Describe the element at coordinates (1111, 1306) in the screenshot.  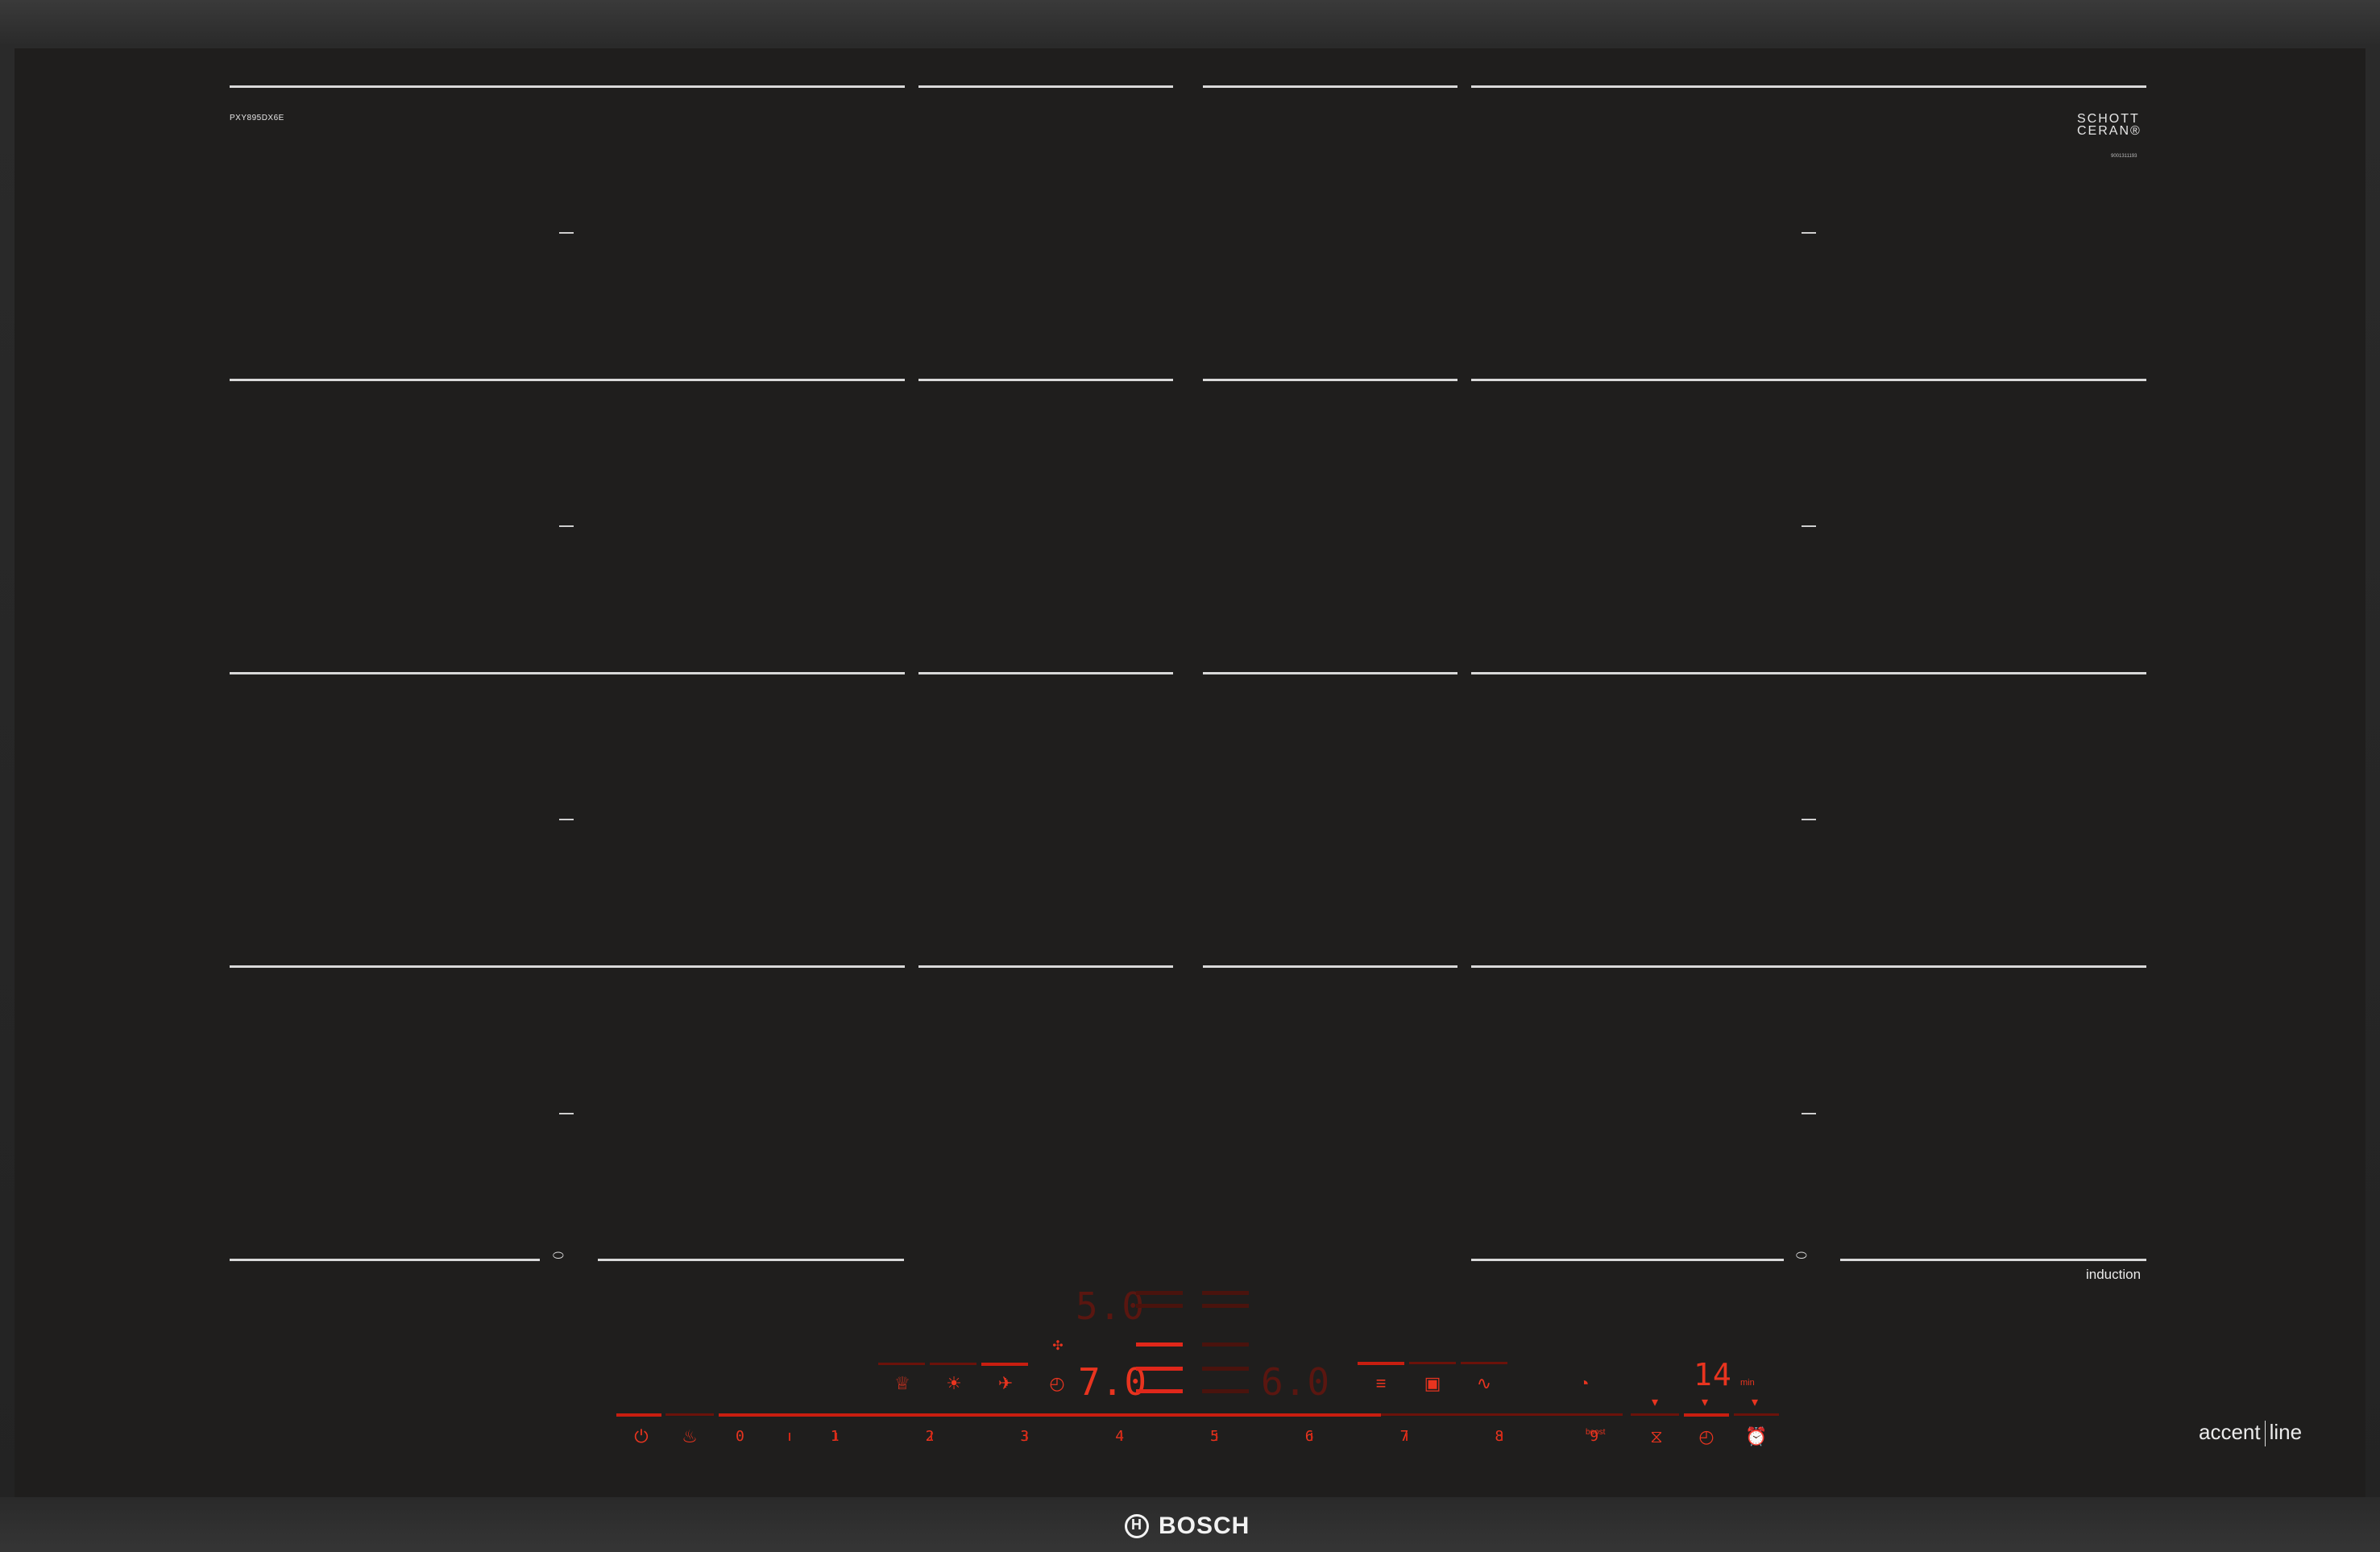
I see `zone-display-top: 5.0` at that location.